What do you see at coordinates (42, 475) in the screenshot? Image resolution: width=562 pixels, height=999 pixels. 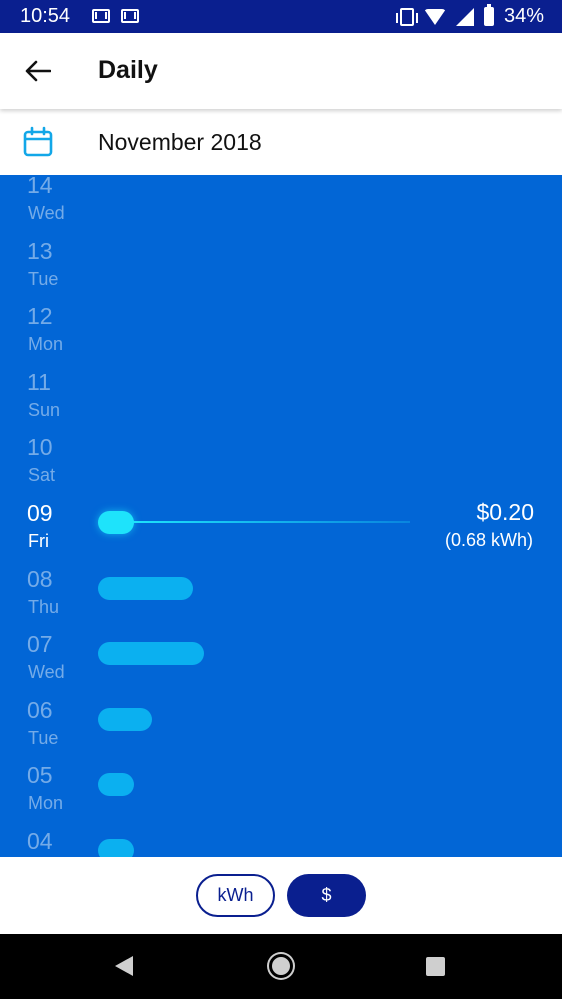 I see `day-name: Sat` at bounding box center [42, 475].